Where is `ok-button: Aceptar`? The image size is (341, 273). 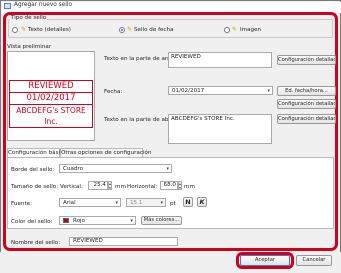 ok-button: Aceptar is located at coordinates (265, 260).